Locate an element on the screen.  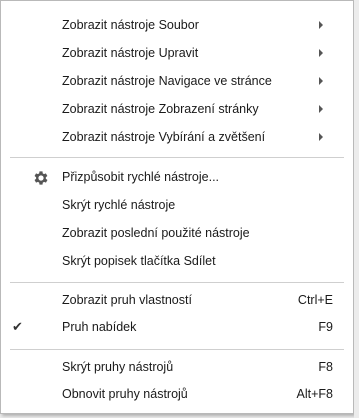
menu-item-label: Zobrazit pruh vlastností is located at coordinates (127, 300).